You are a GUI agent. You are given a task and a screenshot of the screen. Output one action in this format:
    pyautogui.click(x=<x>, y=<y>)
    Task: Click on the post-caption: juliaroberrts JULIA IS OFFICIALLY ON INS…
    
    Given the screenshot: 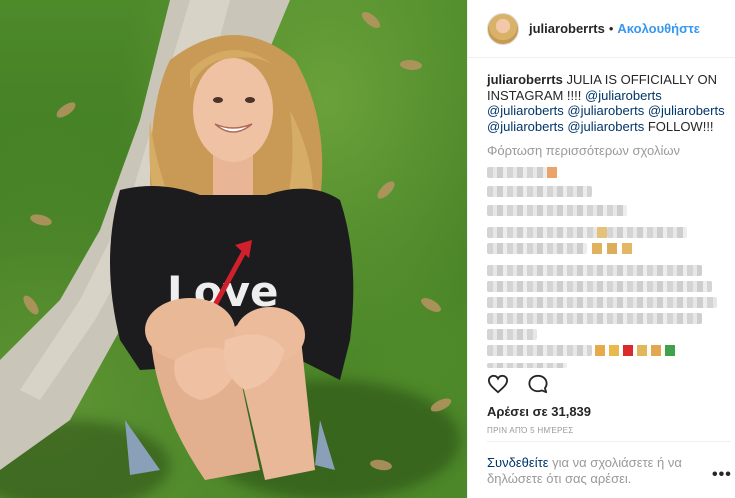 What is the action you would take?
    pyautogui.click(x=607, y=103)
    